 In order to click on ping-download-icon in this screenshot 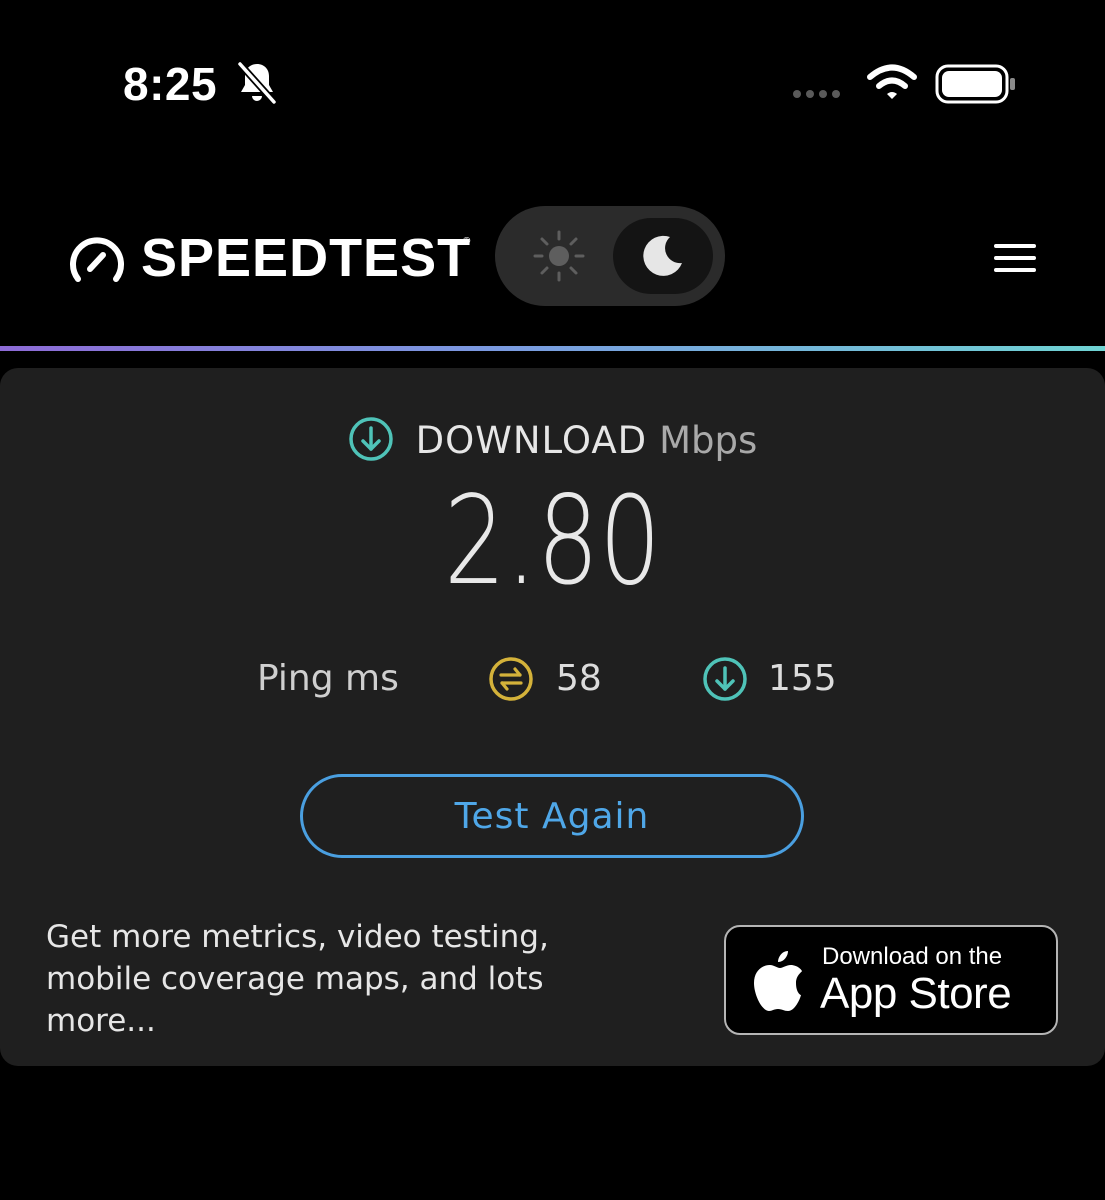, I will do `click(725, 679)`.